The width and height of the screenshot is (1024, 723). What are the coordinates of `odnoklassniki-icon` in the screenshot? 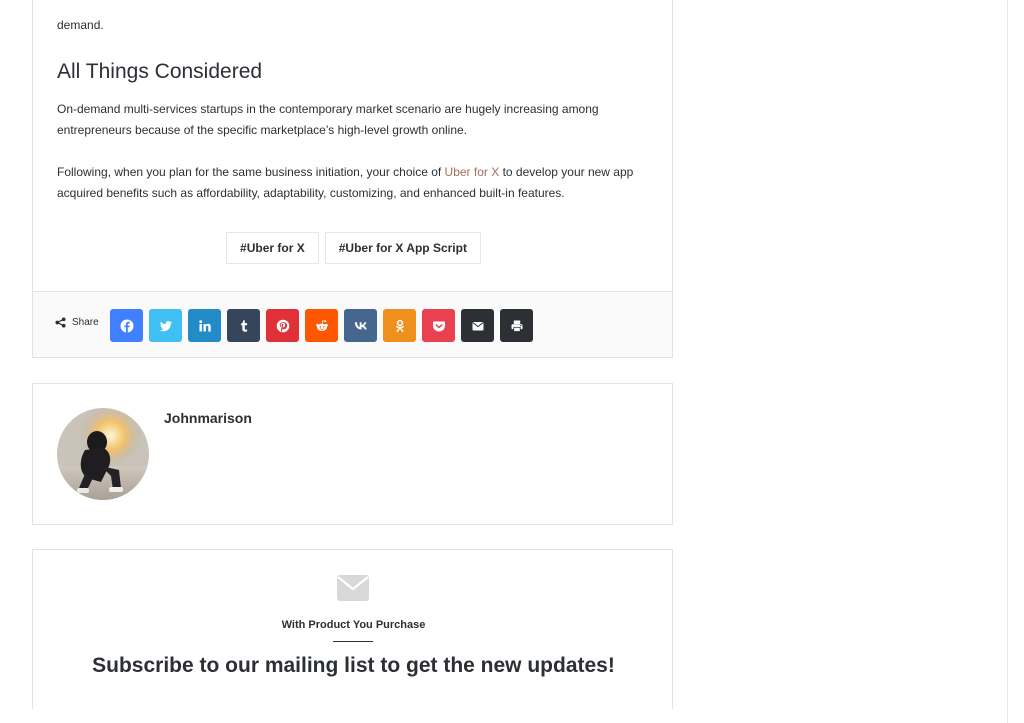 It's located at (399, 325).